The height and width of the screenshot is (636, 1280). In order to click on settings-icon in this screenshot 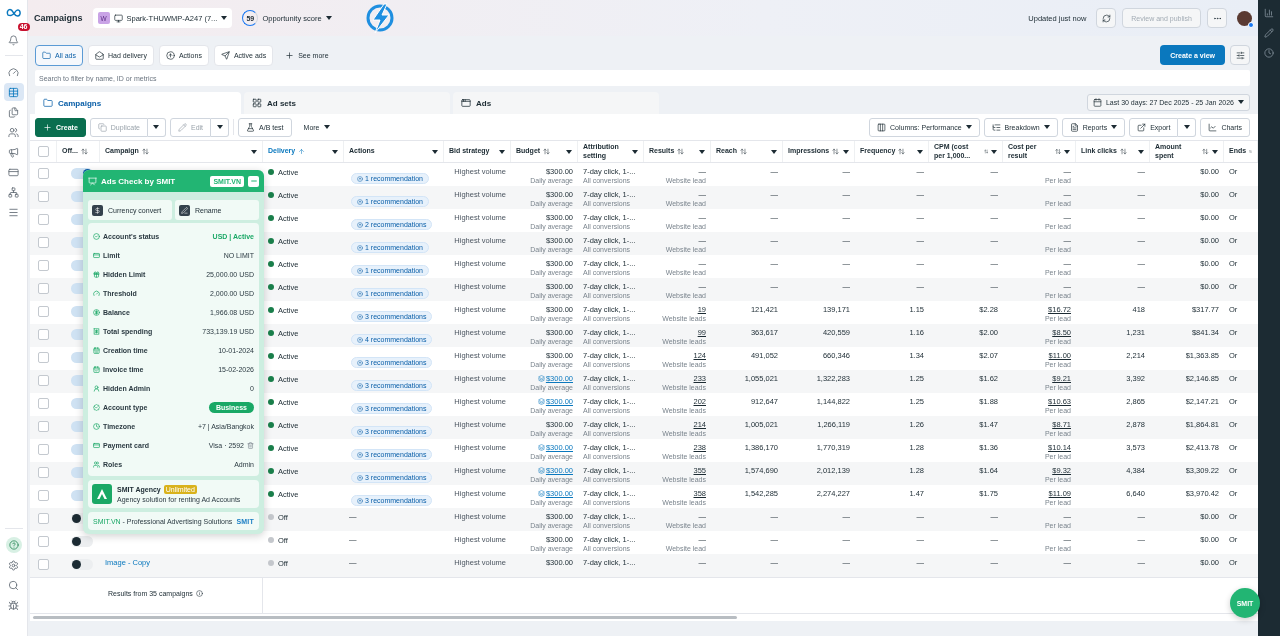, I will do `click(13, 565)`.